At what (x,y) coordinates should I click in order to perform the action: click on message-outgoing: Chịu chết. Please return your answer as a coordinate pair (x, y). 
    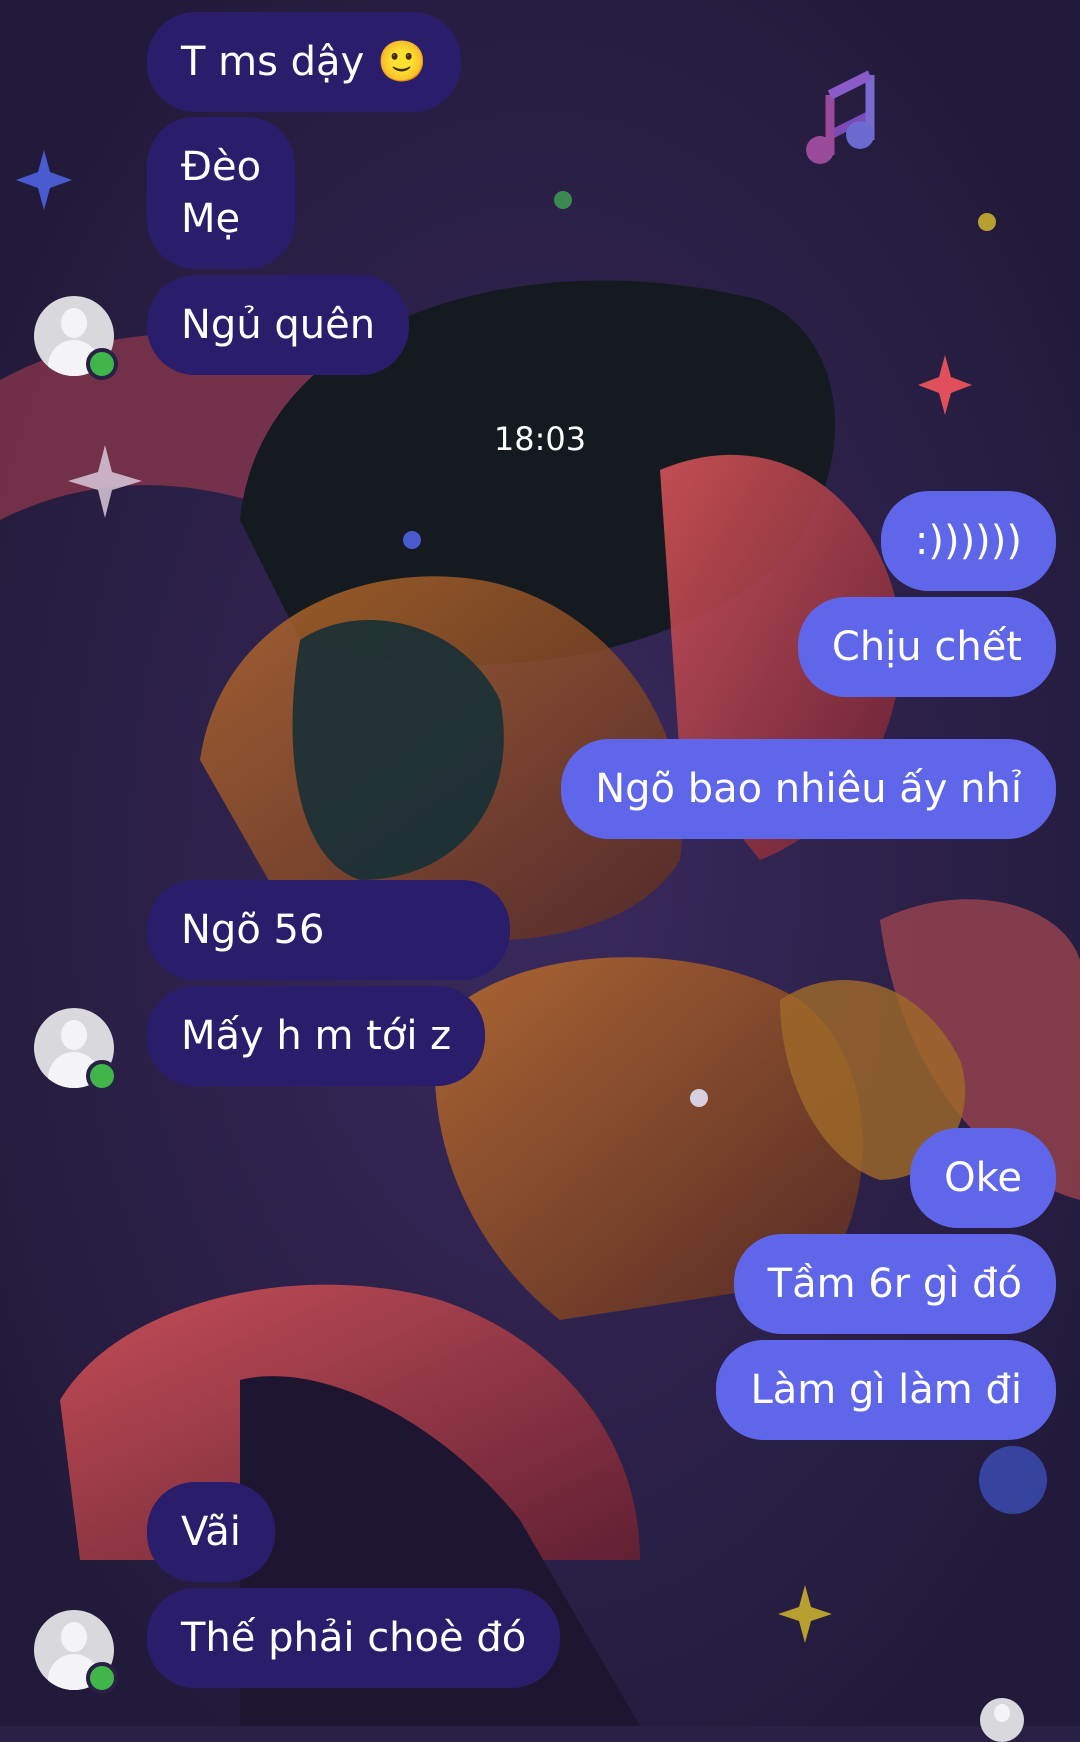
    Looking at the image, I should click on (926, 647).